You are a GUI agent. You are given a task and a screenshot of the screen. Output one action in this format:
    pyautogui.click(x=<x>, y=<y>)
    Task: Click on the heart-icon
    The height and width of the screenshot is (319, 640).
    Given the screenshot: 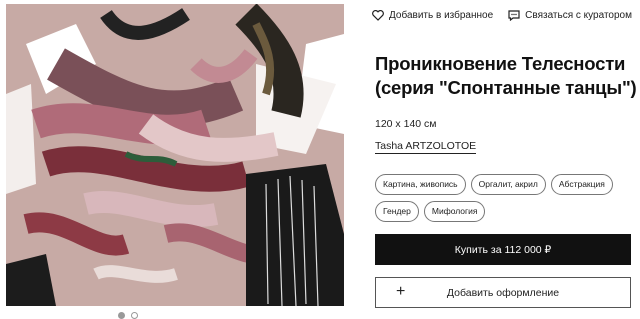 What is the action you would take?
    pyautogui.click(x=378, y=15)
    